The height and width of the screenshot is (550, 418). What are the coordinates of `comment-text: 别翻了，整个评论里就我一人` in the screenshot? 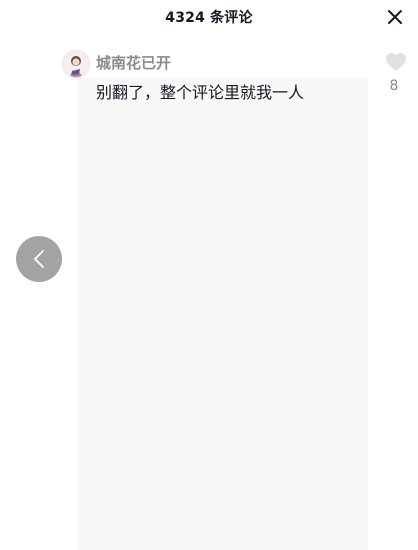 It's located at (200, 92).